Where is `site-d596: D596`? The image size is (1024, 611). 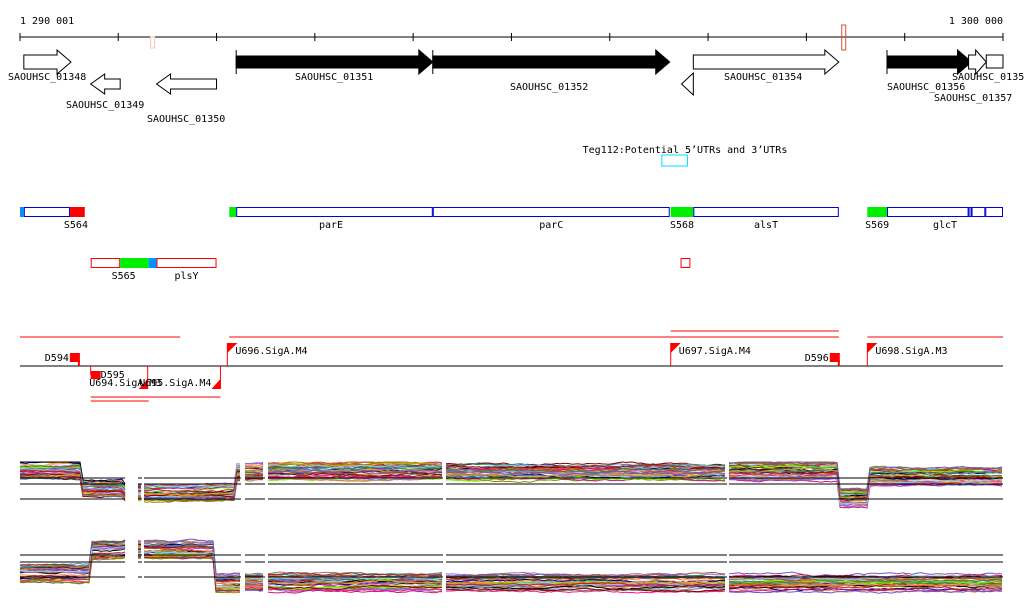
site-d596: D596 is located at coordinates (822, 359).